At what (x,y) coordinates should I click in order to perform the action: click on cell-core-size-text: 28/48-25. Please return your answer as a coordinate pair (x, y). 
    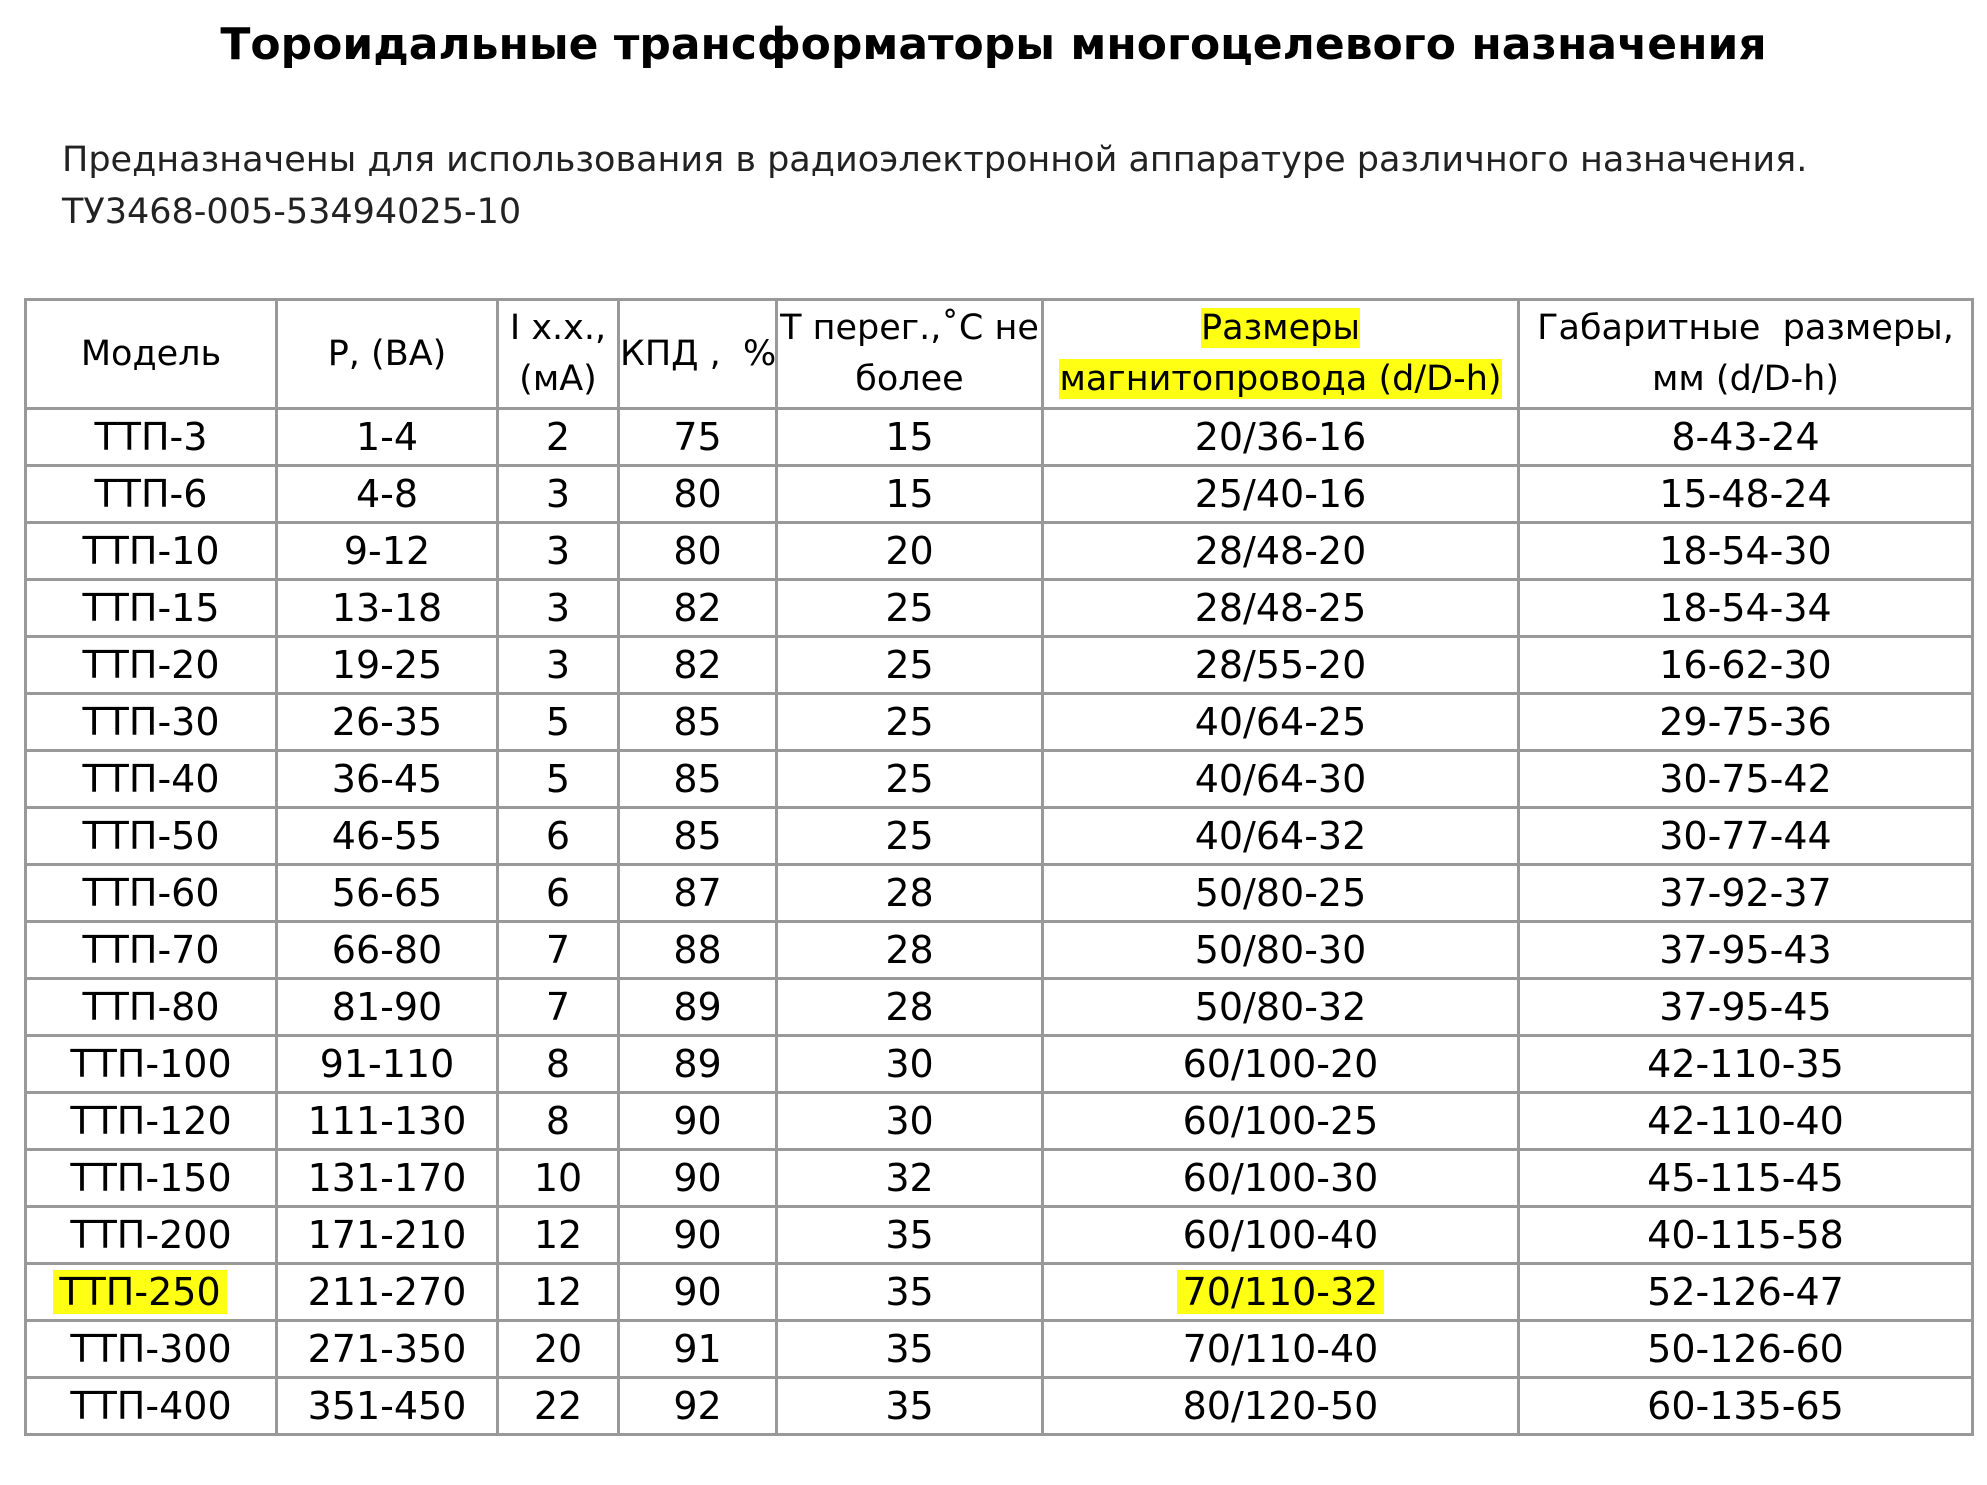
    Looking at the image, I should click on (1280, 608).